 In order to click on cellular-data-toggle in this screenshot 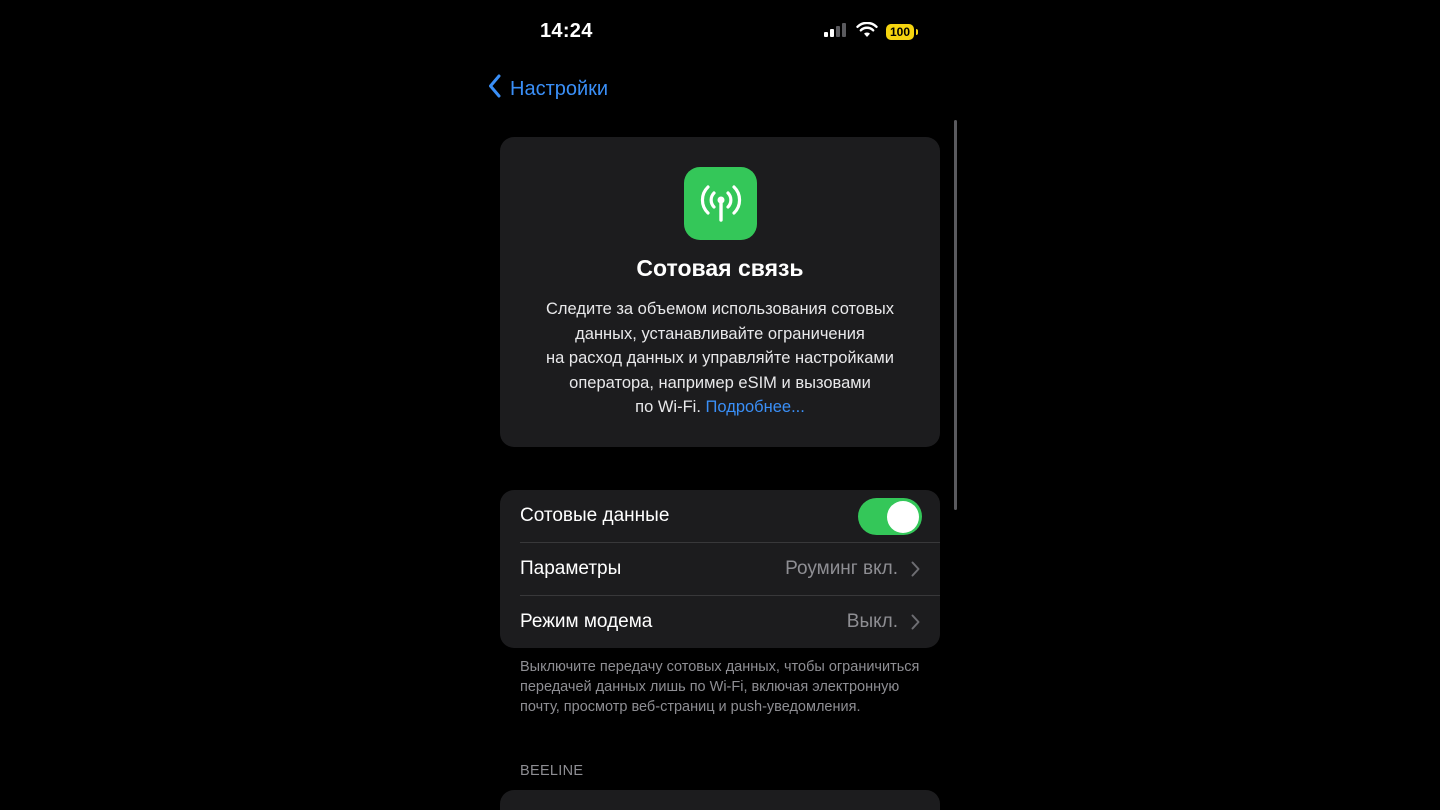, I will do `click(890, 516)`.